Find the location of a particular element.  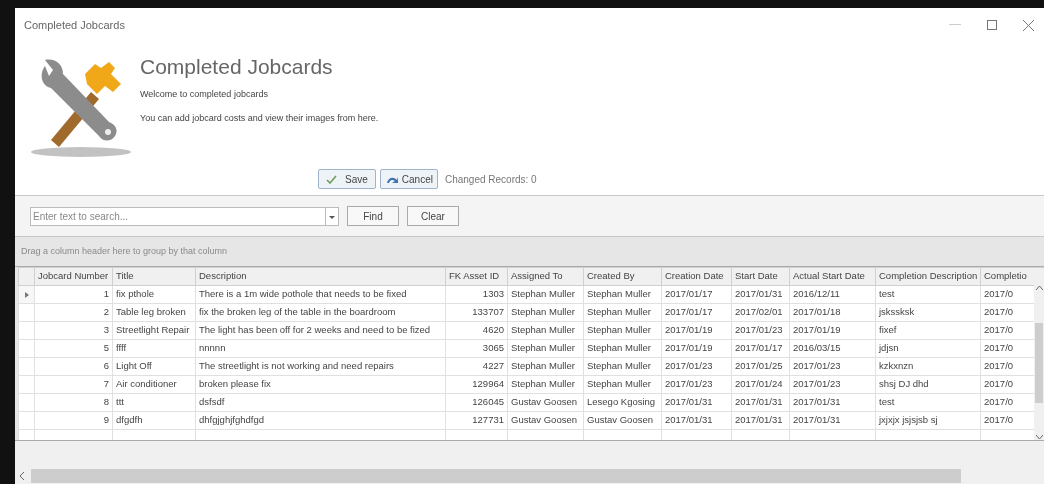

minimize-icon is located at coordinates (955, 25).